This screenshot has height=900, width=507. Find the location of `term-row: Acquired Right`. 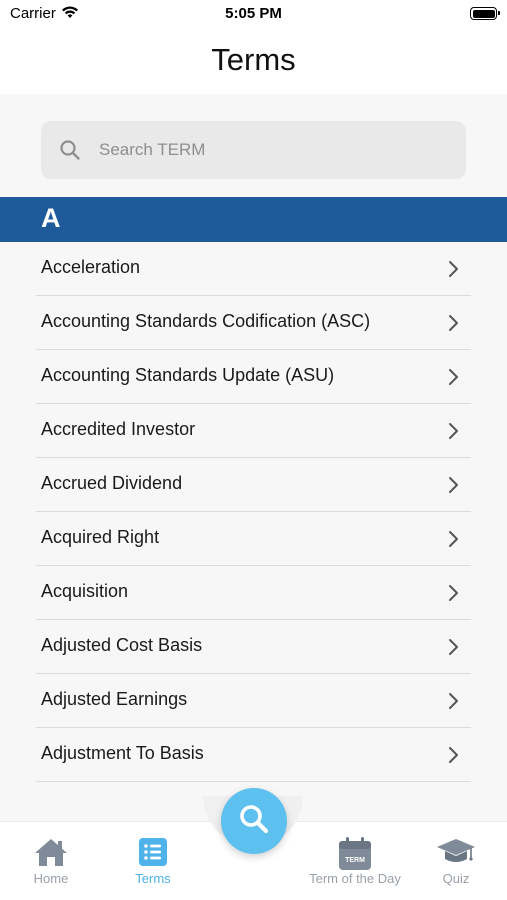

term-row: Acquired Right is located at coordinates (253, 539).